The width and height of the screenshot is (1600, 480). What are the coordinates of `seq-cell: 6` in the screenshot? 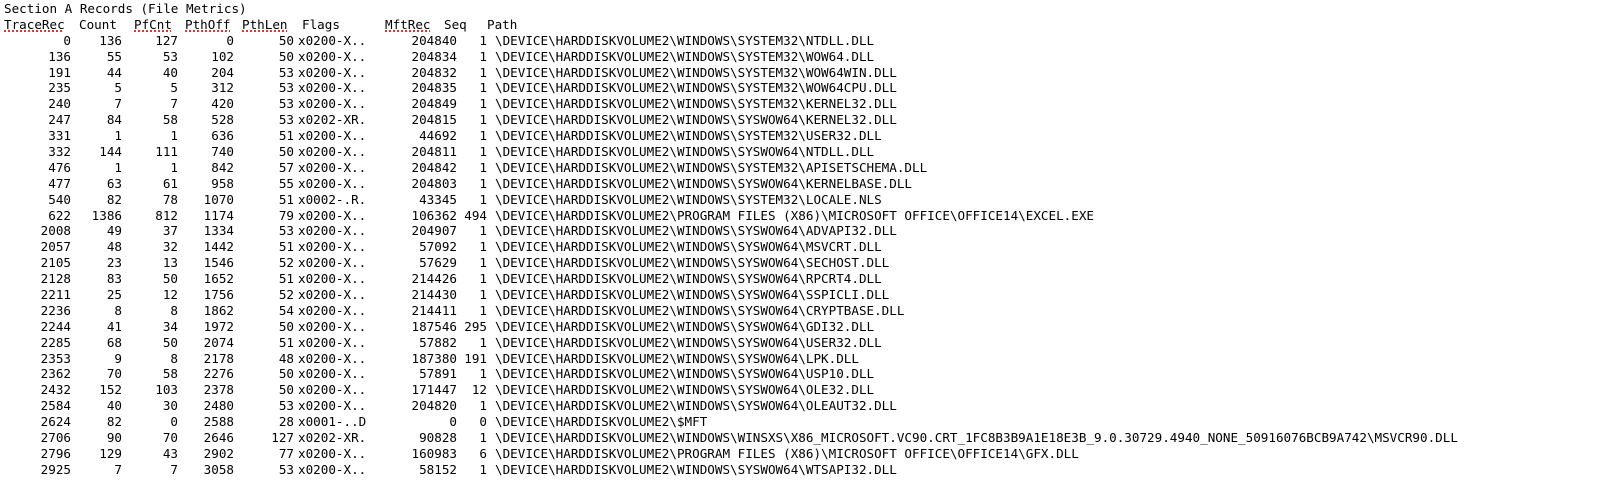 It's located at (483, 453).